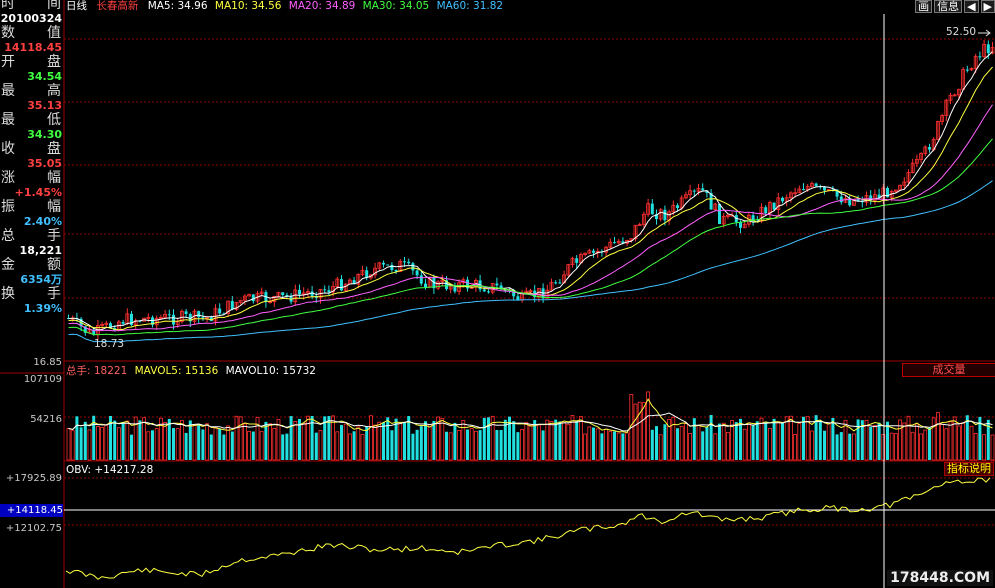 The height and width of the screenshot is (588, 995). Describe the element at coordinates (969, 469) in the screenshot. I see `indicator-help-button: 指标说明` at that location.